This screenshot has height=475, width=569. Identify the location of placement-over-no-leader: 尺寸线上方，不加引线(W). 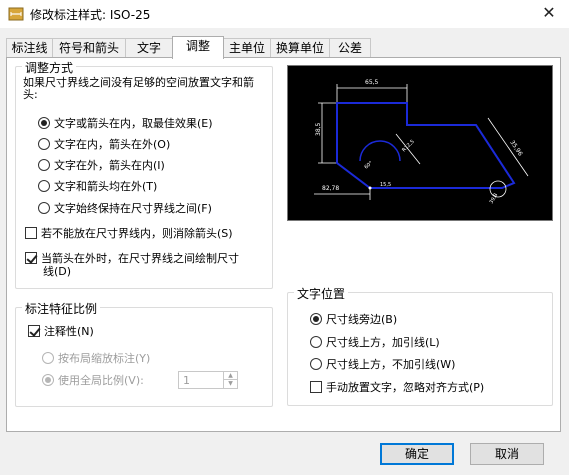
(382, 365).